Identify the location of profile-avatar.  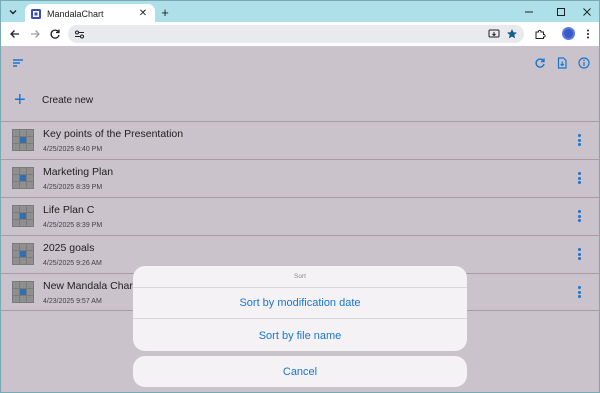
(568, 33).